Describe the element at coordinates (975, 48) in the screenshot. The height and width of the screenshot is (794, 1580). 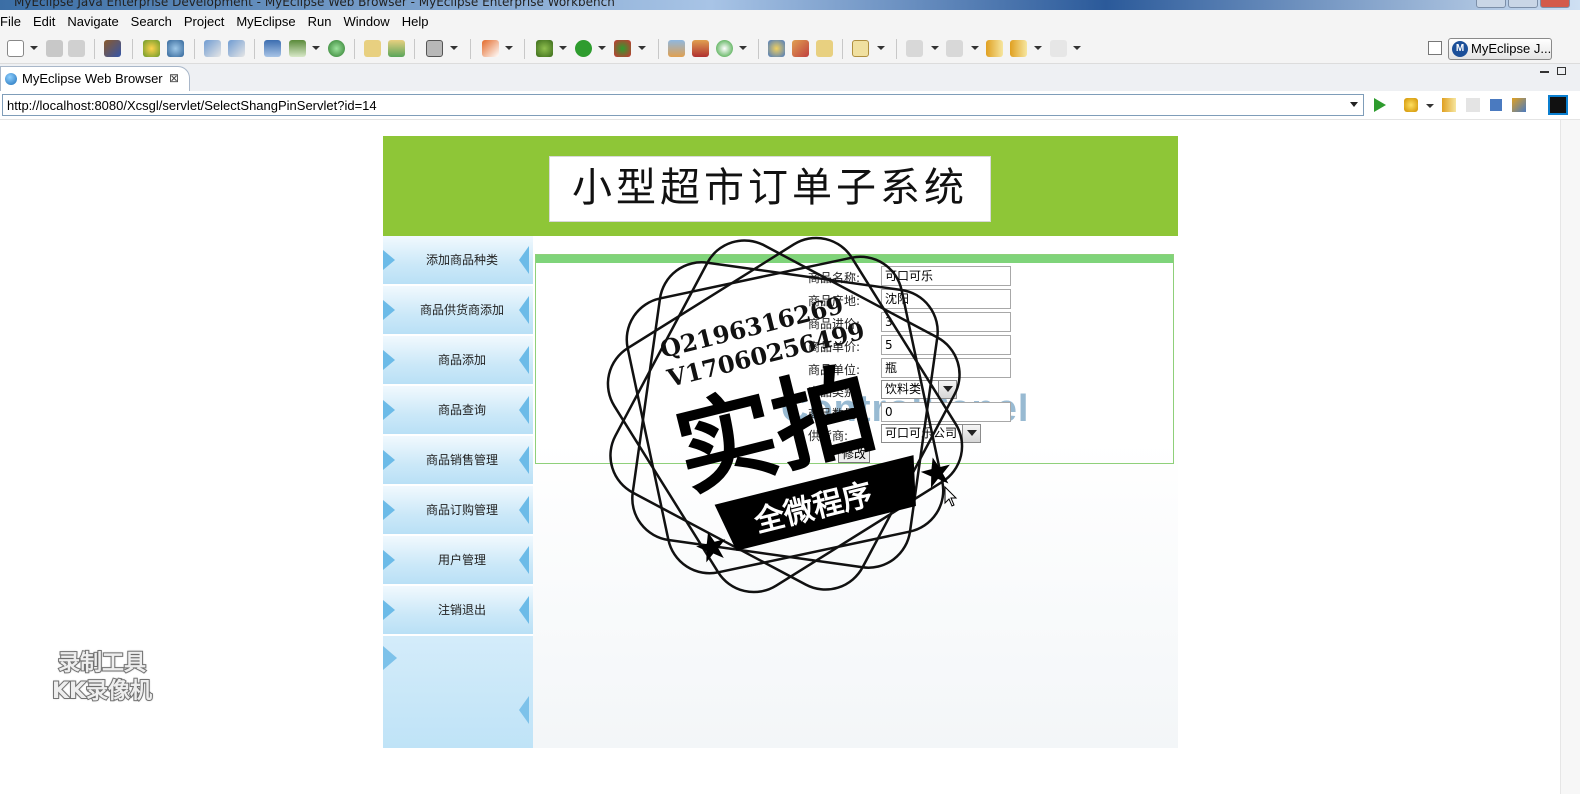
I see `previous-annotation-dropdown-icon` at that location.